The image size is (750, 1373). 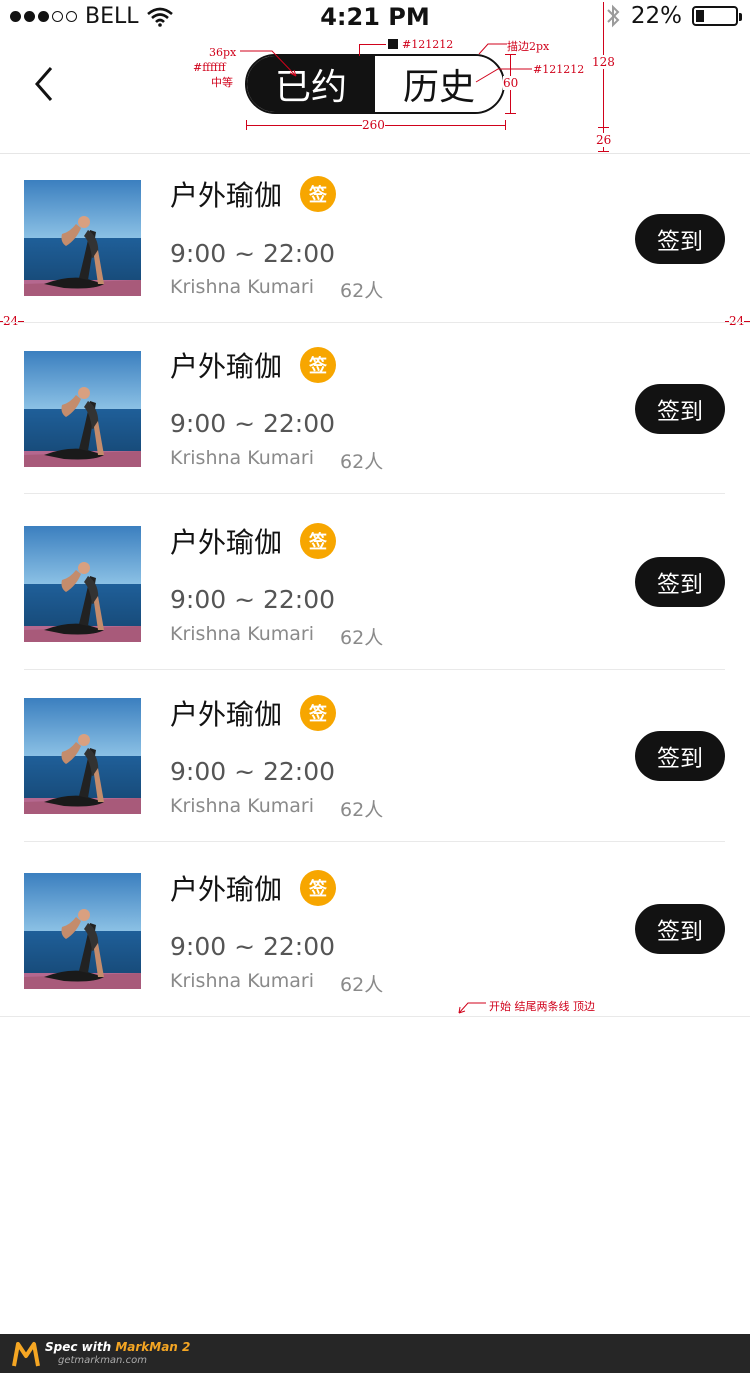 I want to click on battery-icon, so click(x=717, y=16).